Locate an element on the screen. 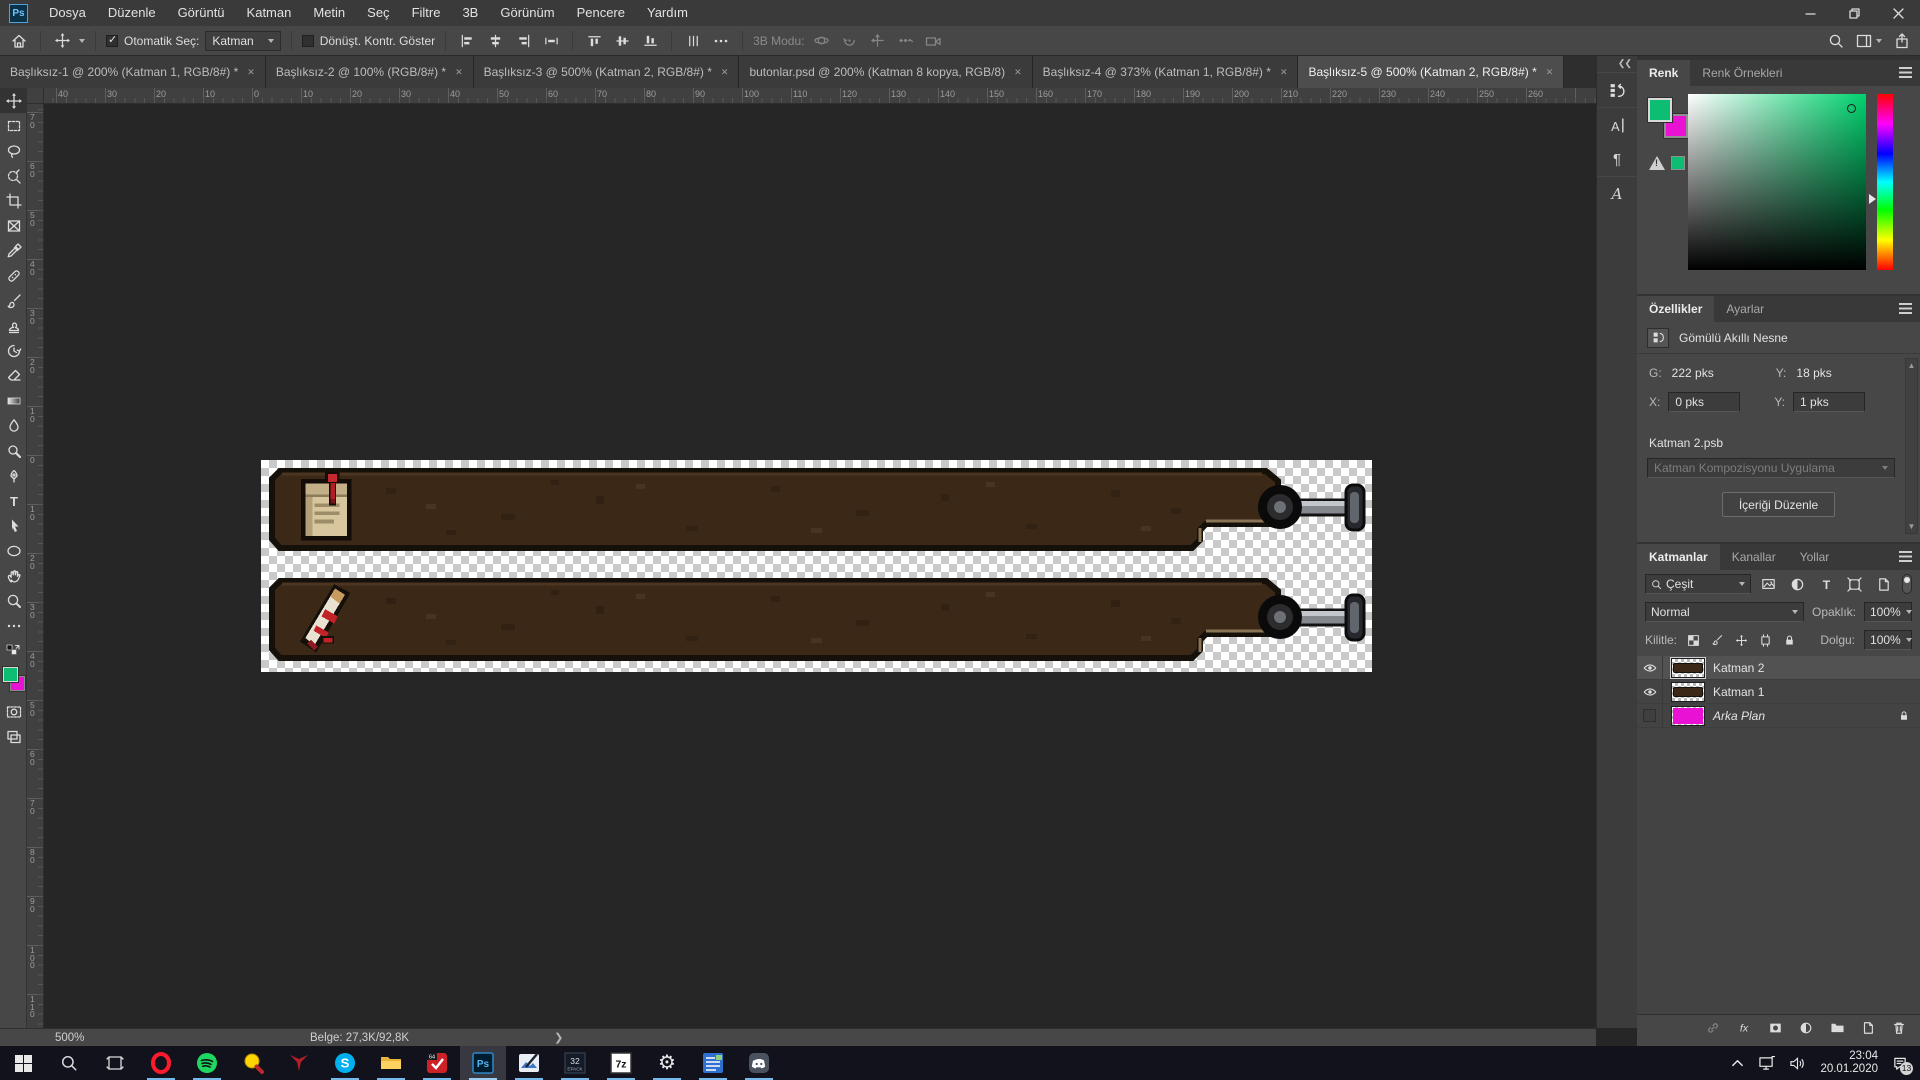  tab-properties: Özellikler is located at coordinates (1676, 309).